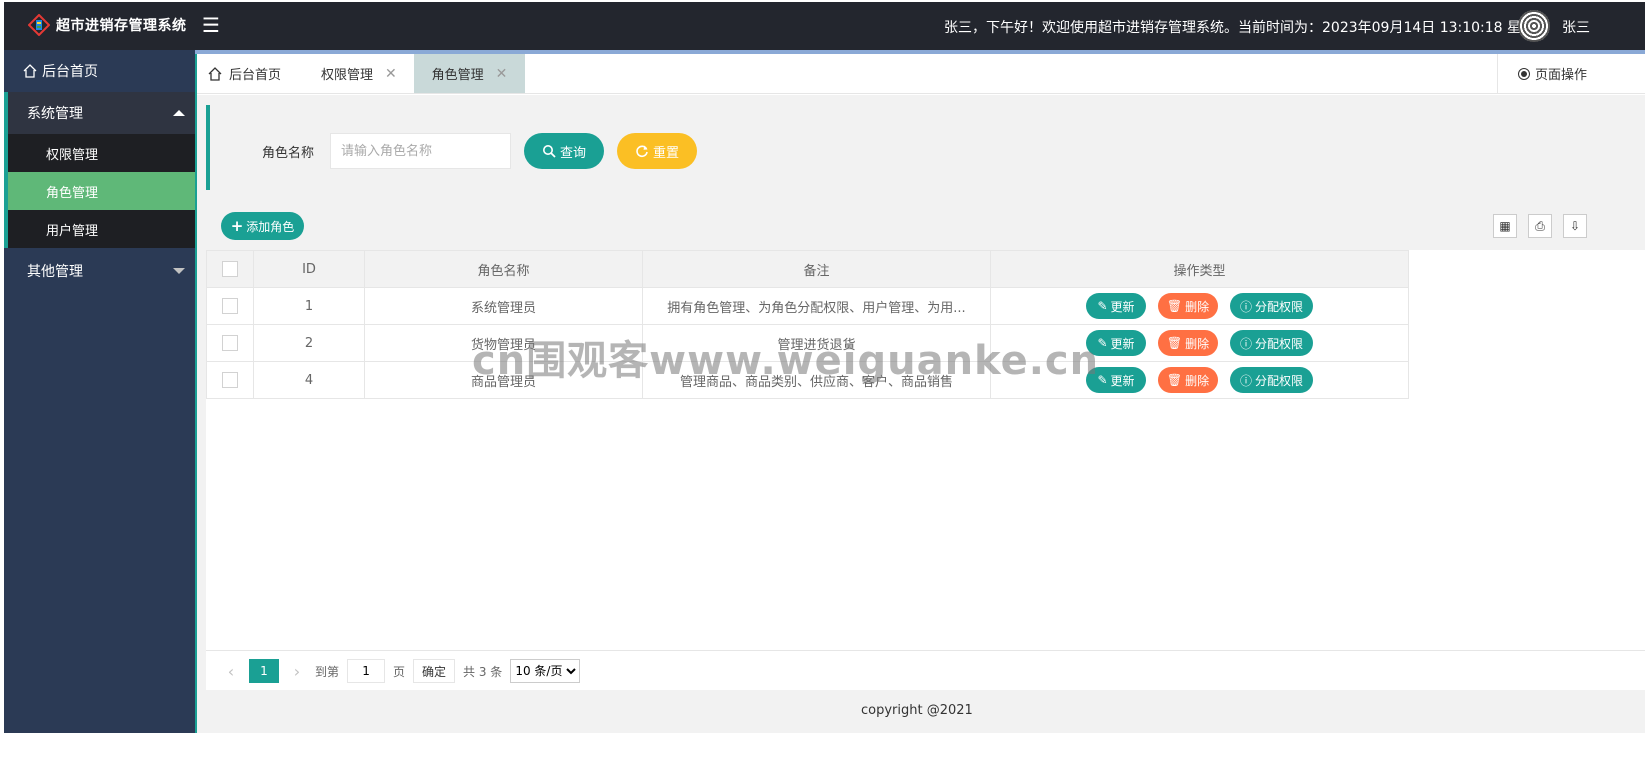 This screenshot has height=771, width=1645. What do you see at coordinates (816, 343) in the screenshot?
I see `cell-remark: 管理进货退货` at bounding box center [816, 343].